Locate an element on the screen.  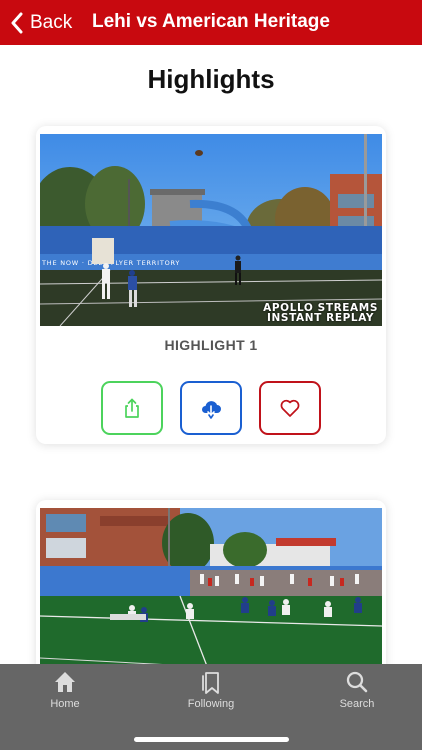
favorite-button is located at coordinates (290, 408).